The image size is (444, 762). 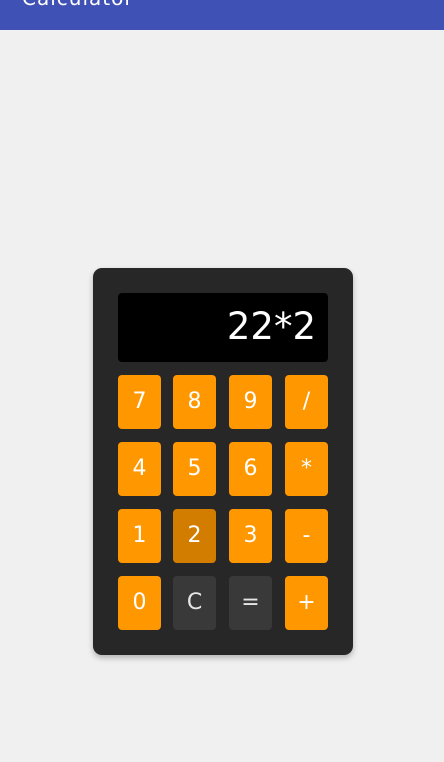 I want to click on display-value: 22*2, so click(x=271, y=326).